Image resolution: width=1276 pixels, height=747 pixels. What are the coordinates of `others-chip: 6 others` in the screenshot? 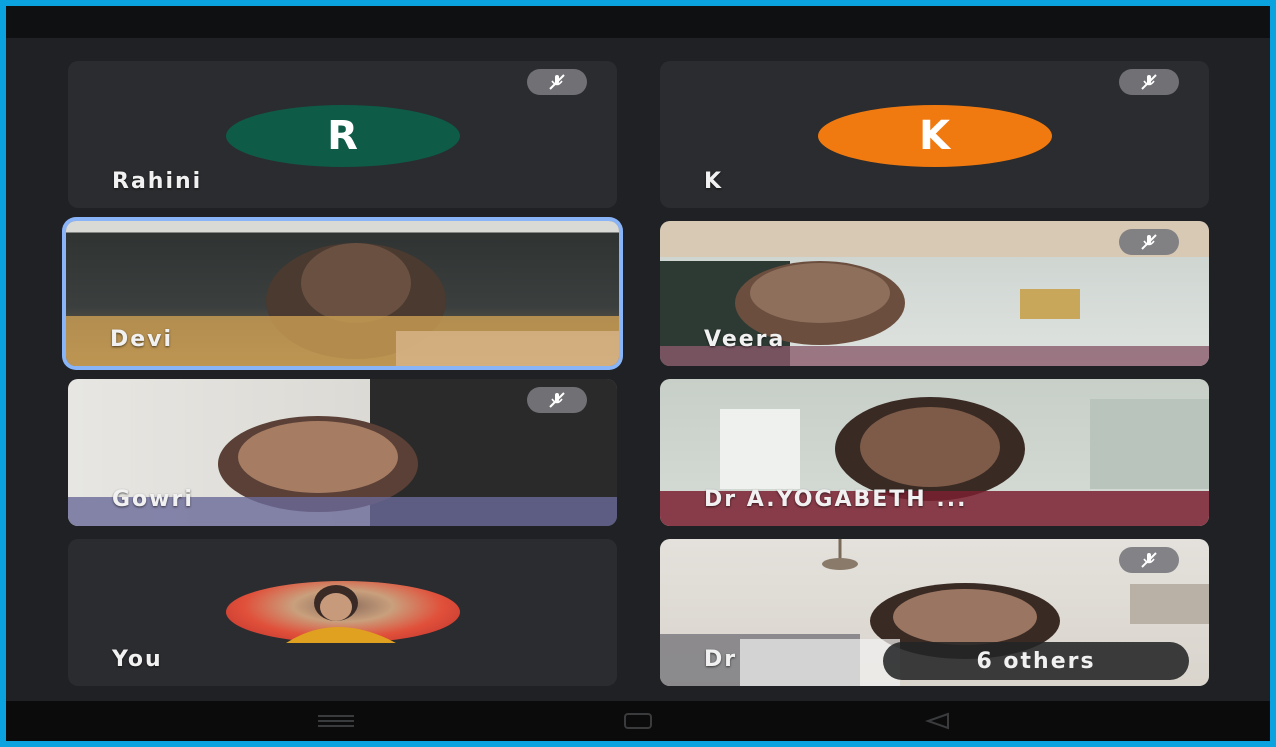 It's located at (1036, 661).